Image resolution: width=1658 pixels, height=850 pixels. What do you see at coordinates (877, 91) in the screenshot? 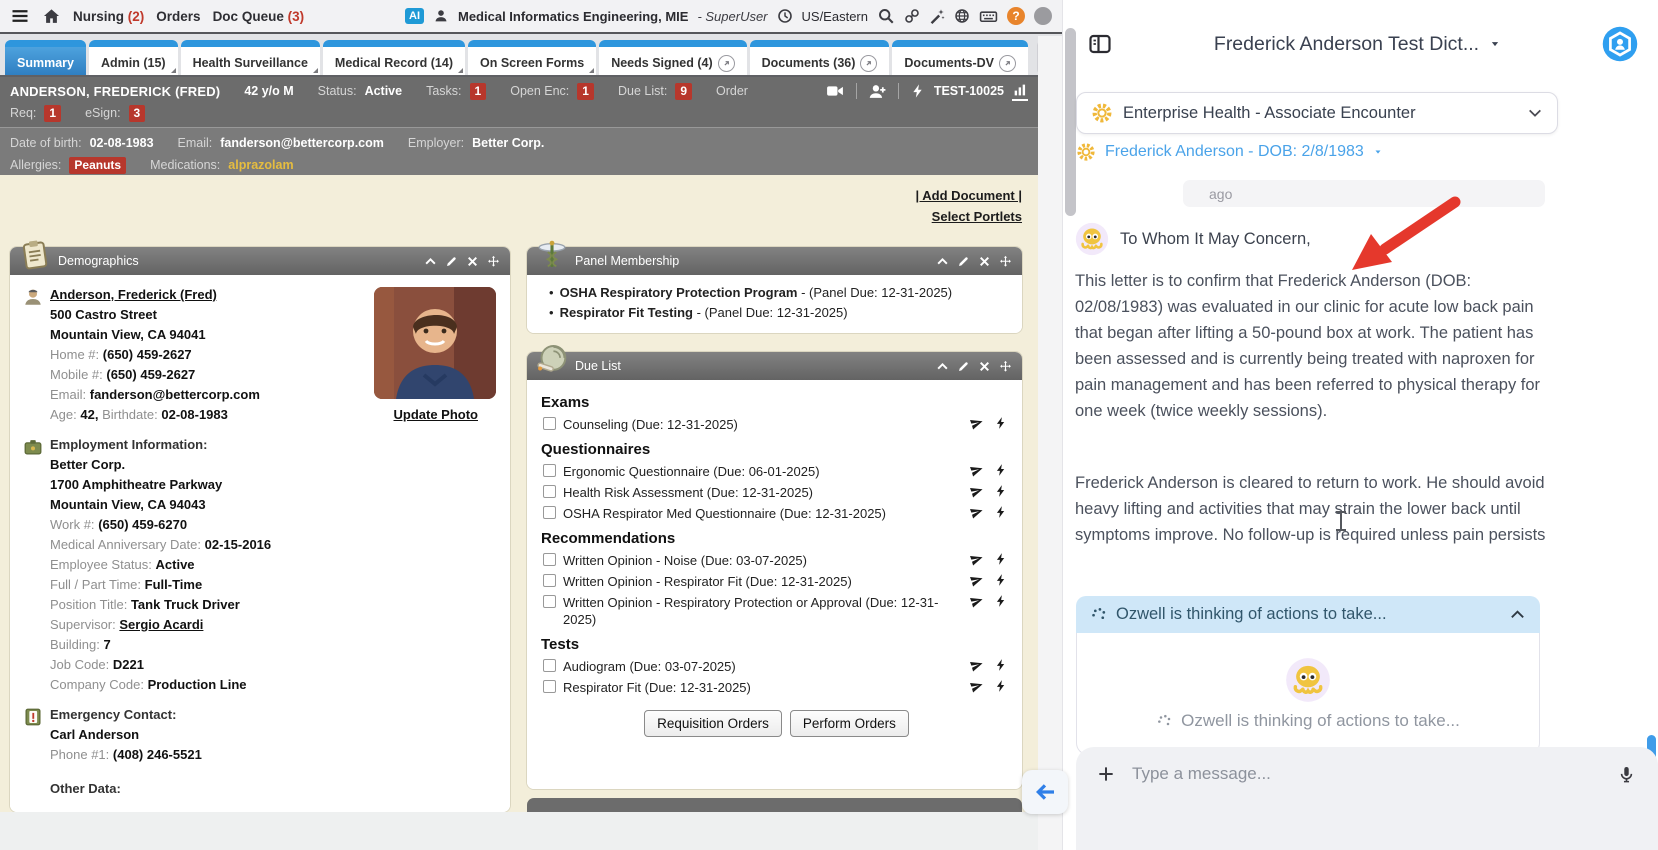
I see `add-person-icon` at bounding box center [877, 91].